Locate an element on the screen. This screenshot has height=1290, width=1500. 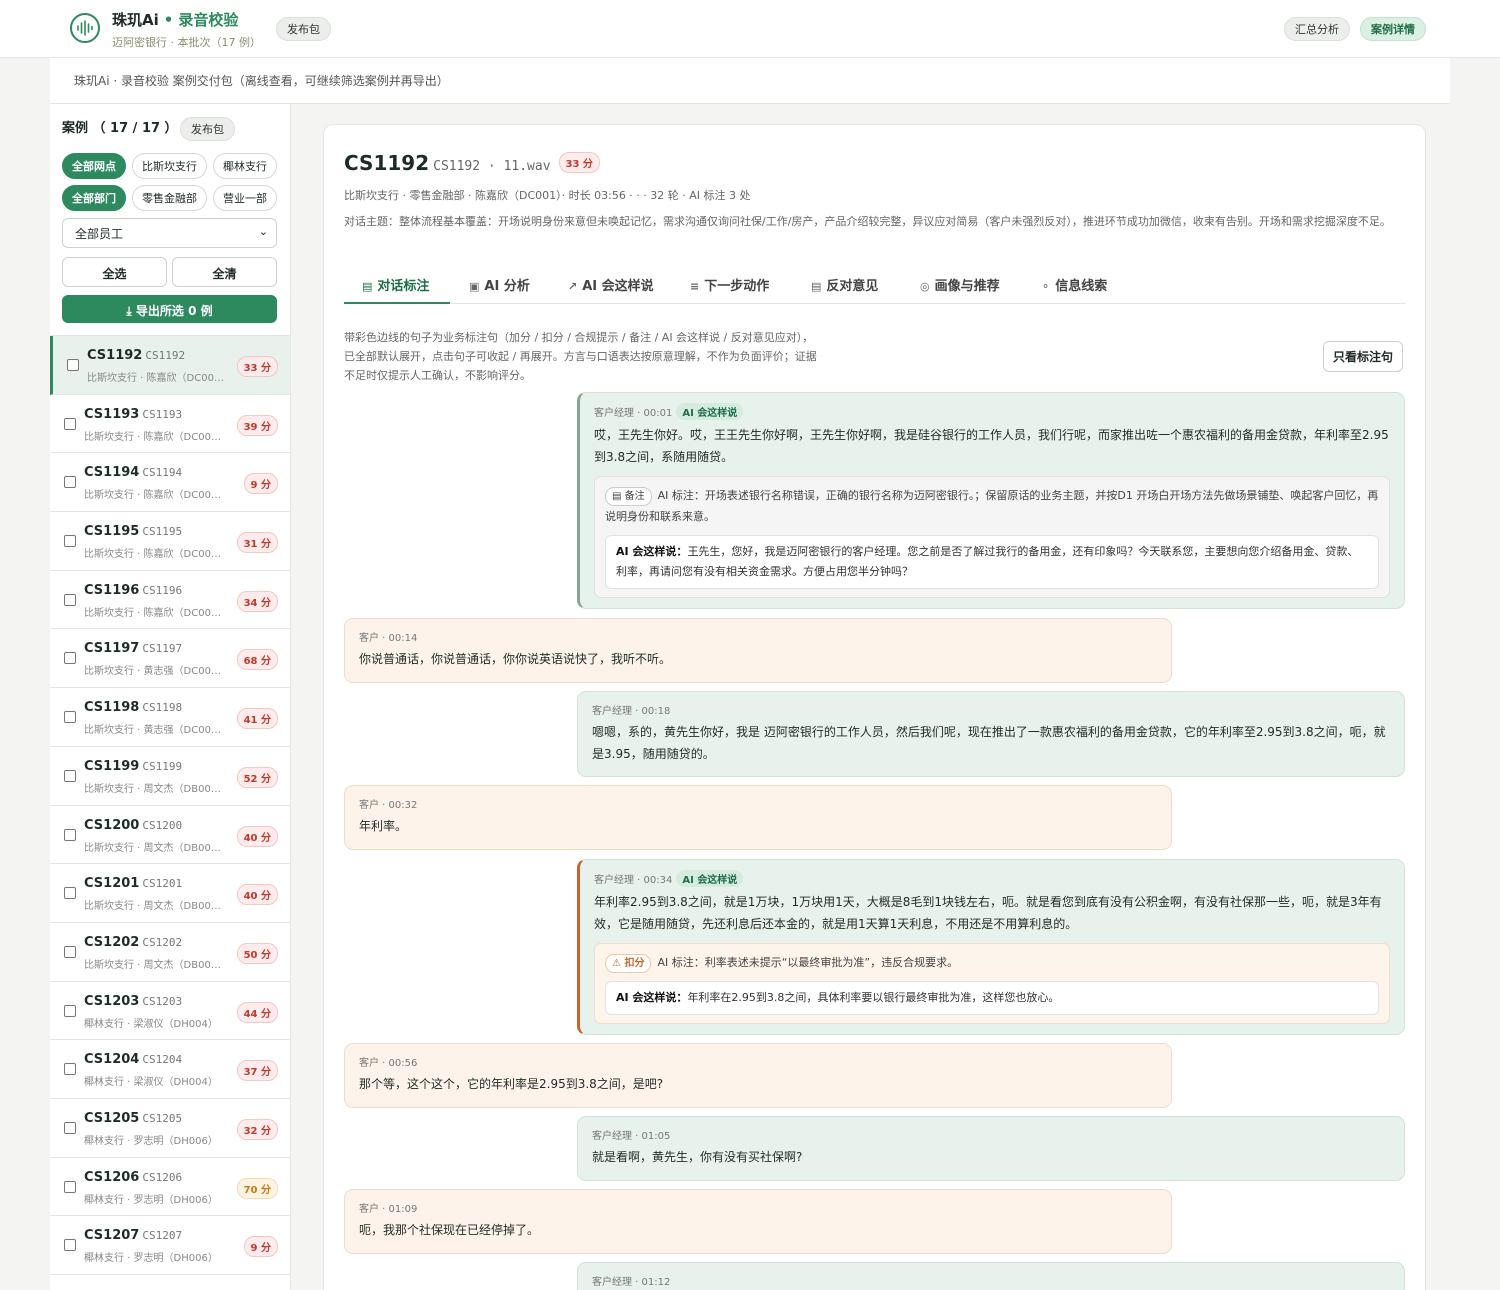
case-code: CS1196 is located at coordinates (162, 590).